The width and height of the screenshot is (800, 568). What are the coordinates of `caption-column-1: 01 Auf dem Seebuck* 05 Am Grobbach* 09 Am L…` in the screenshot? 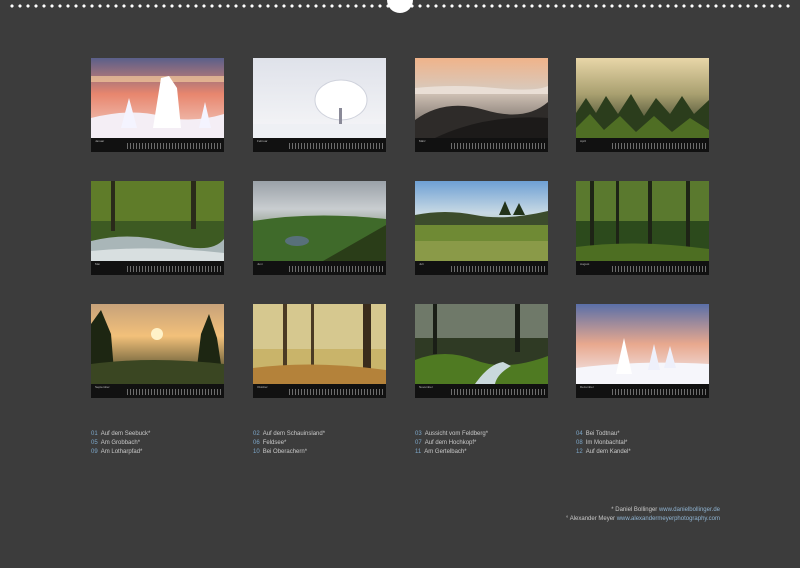 It's located at (166, 443).